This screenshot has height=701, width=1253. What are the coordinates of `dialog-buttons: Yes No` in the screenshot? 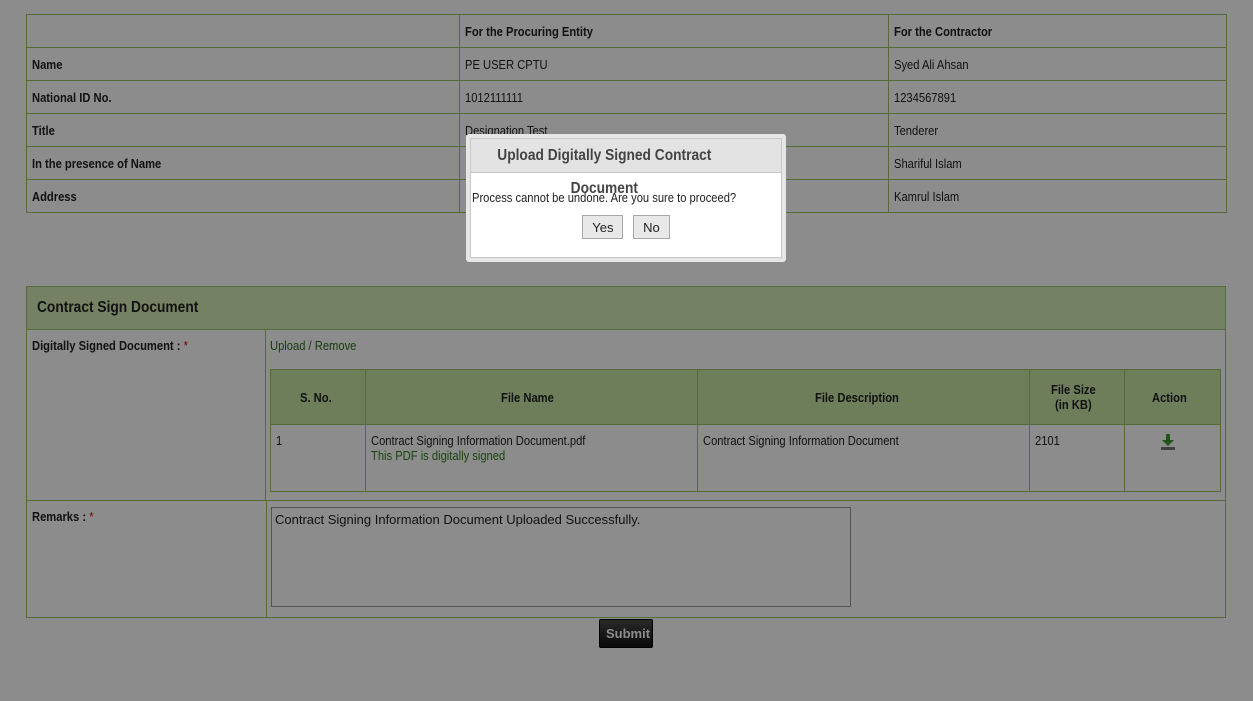 It's located at (626, 227).